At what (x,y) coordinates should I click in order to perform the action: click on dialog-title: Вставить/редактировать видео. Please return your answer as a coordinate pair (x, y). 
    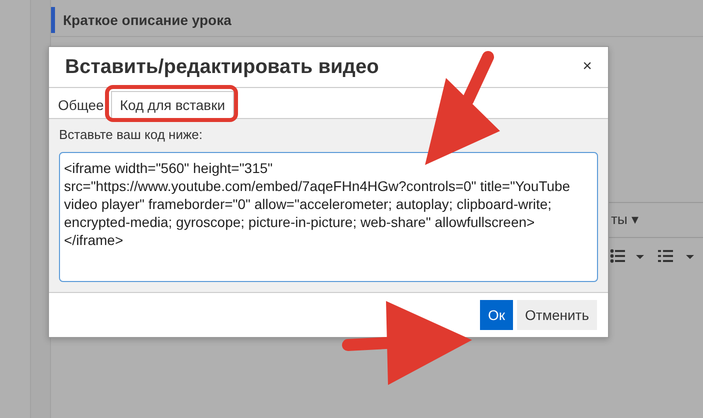
    Looking at the image, I should click on (222, 67).